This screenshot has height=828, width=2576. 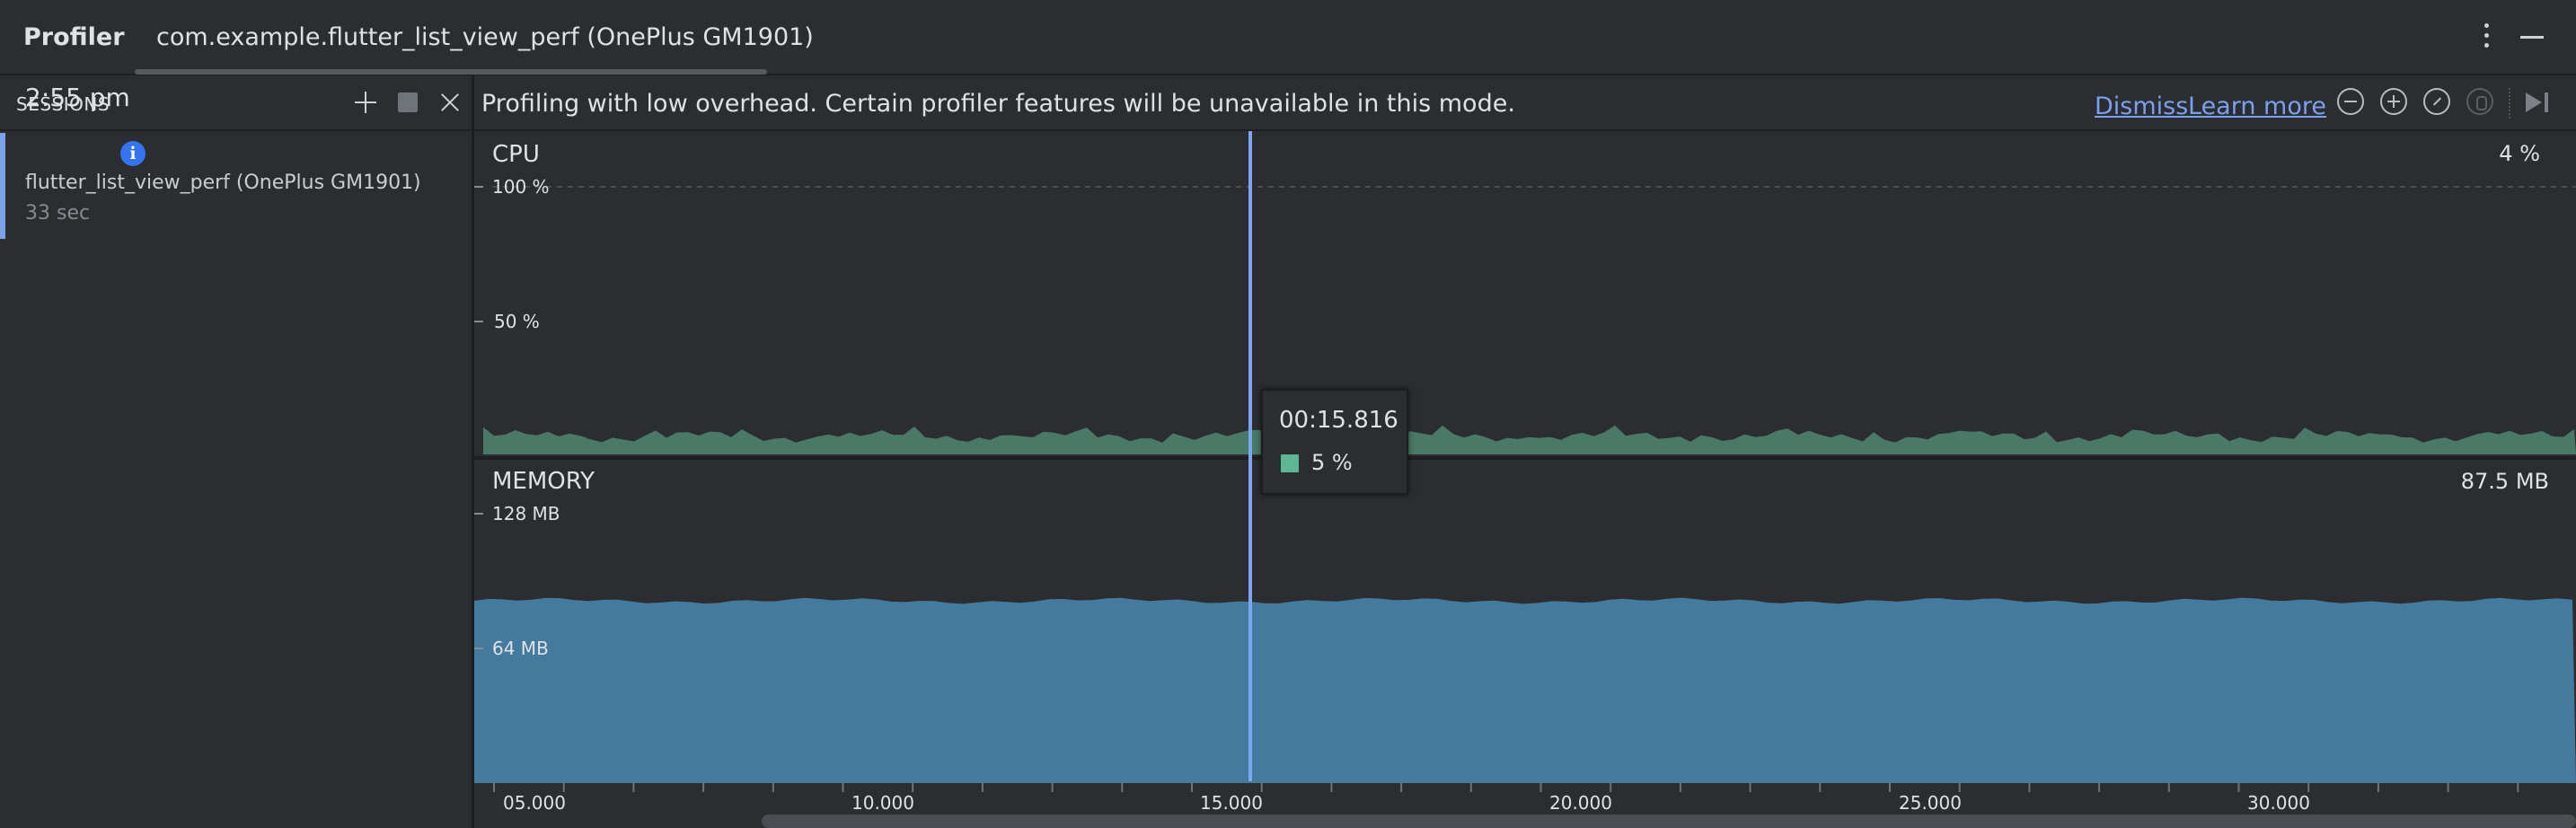 What do you see at coordinates (77, 98) in the screenshot?
I see `session-time: 2:55 pm` at bounding box center [77, 98].